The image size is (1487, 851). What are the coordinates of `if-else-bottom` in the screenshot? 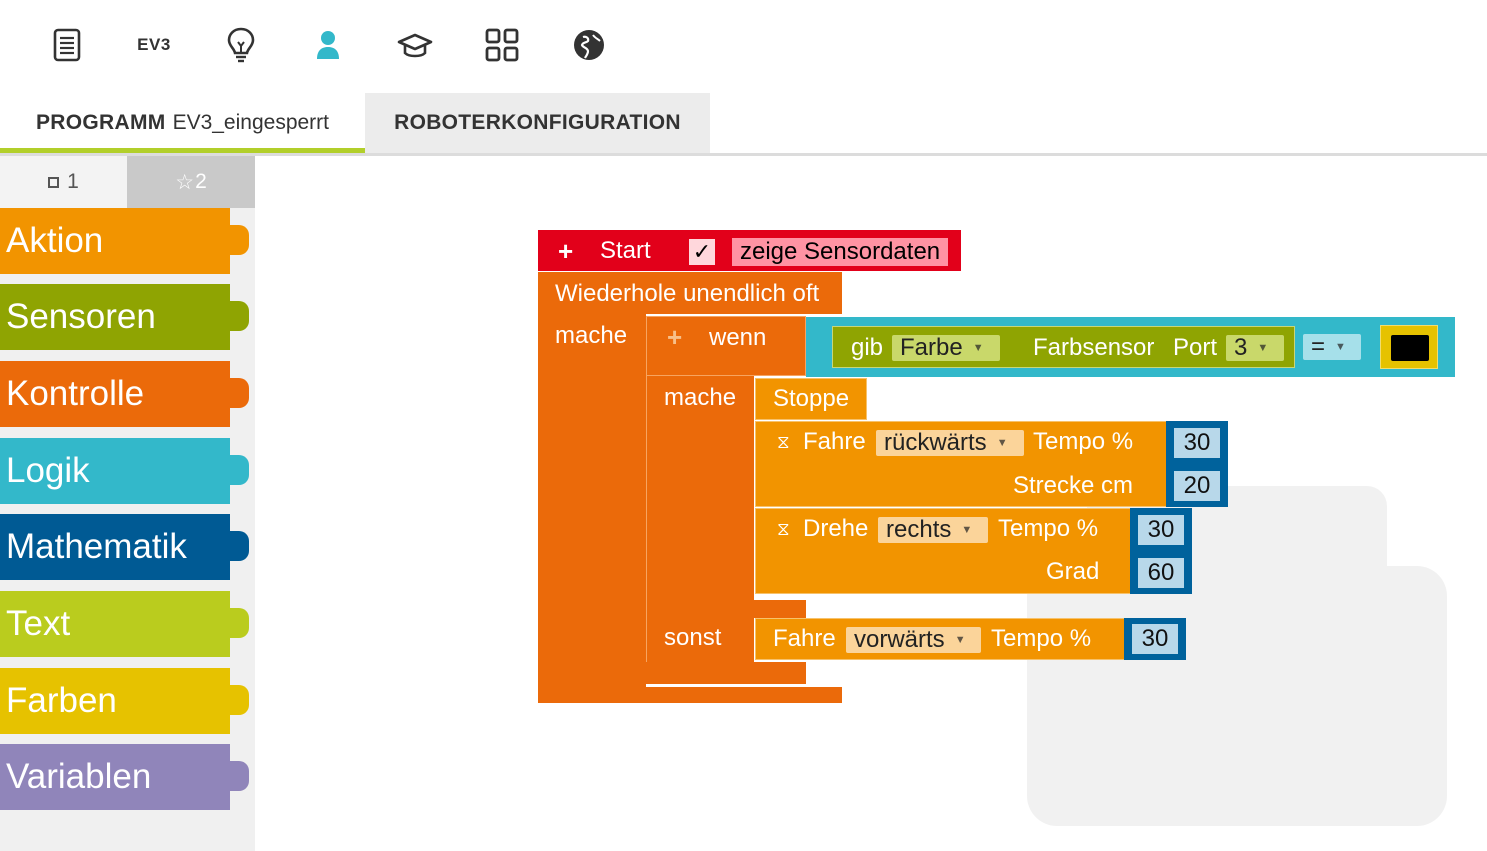 It's located at (726, 673).